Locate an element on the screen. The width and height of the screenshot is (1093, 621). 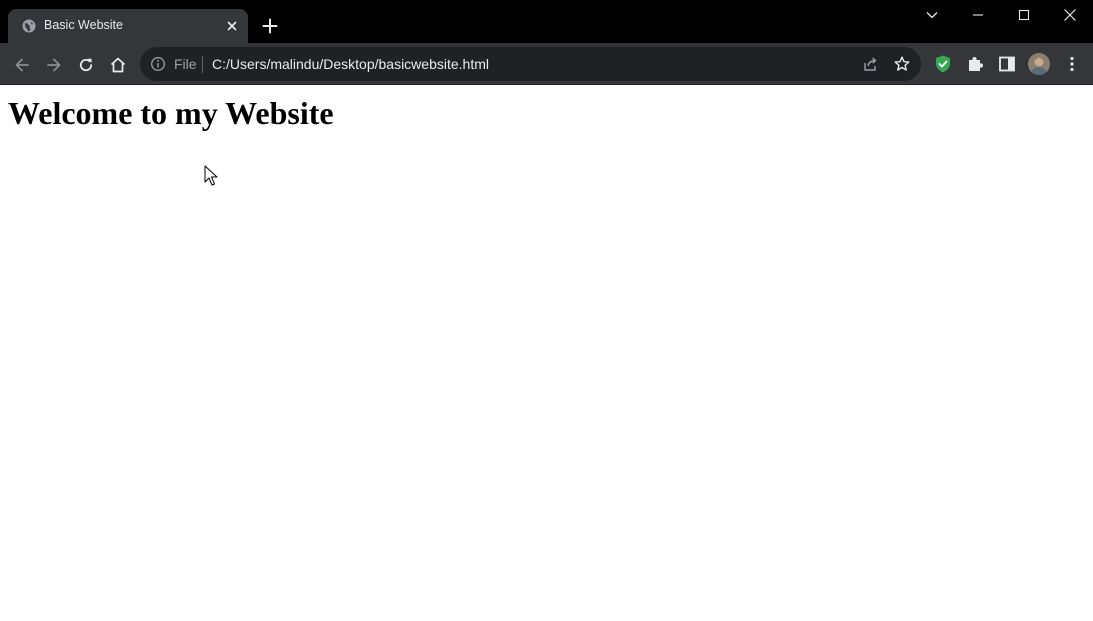
back-button is located at coordinates (22, 65).